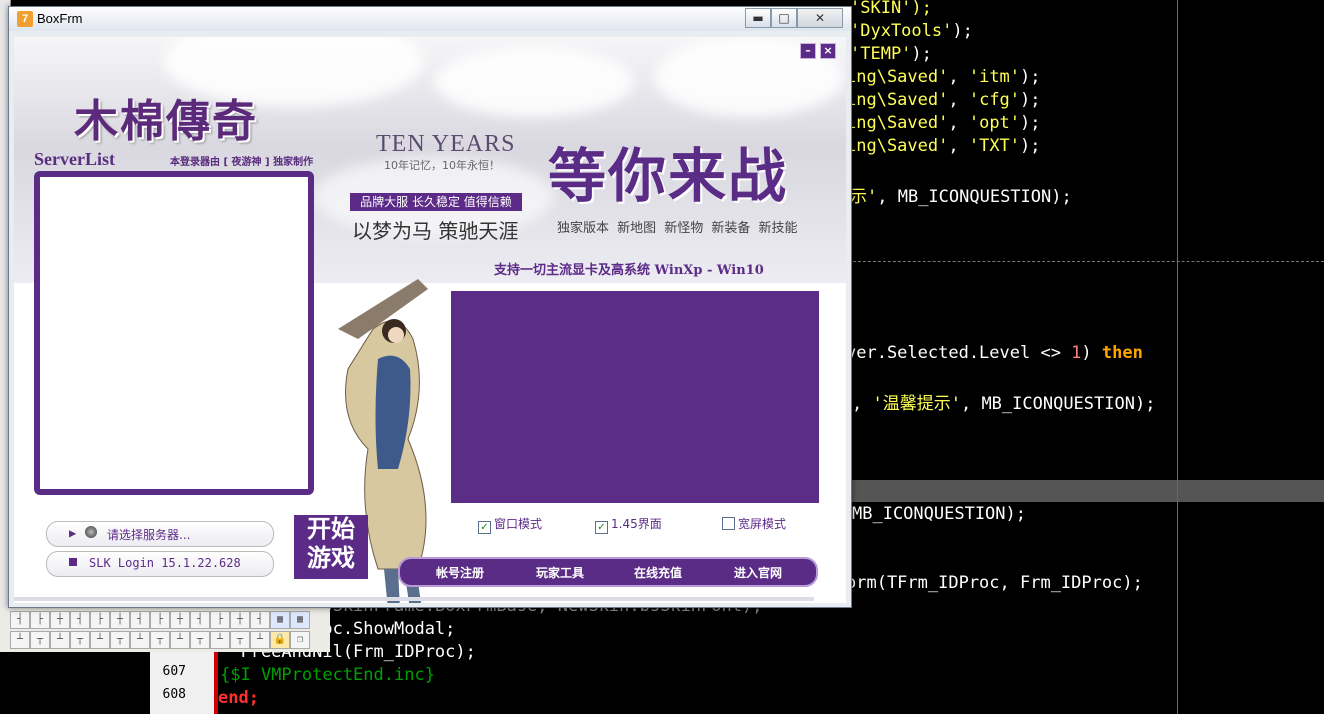 Image resolution: width=1324 pixels, height=714 pixels. Describe the element at coordinates (280, 640) in the screenshot. I see `lock-icon: 🔒` at that location.